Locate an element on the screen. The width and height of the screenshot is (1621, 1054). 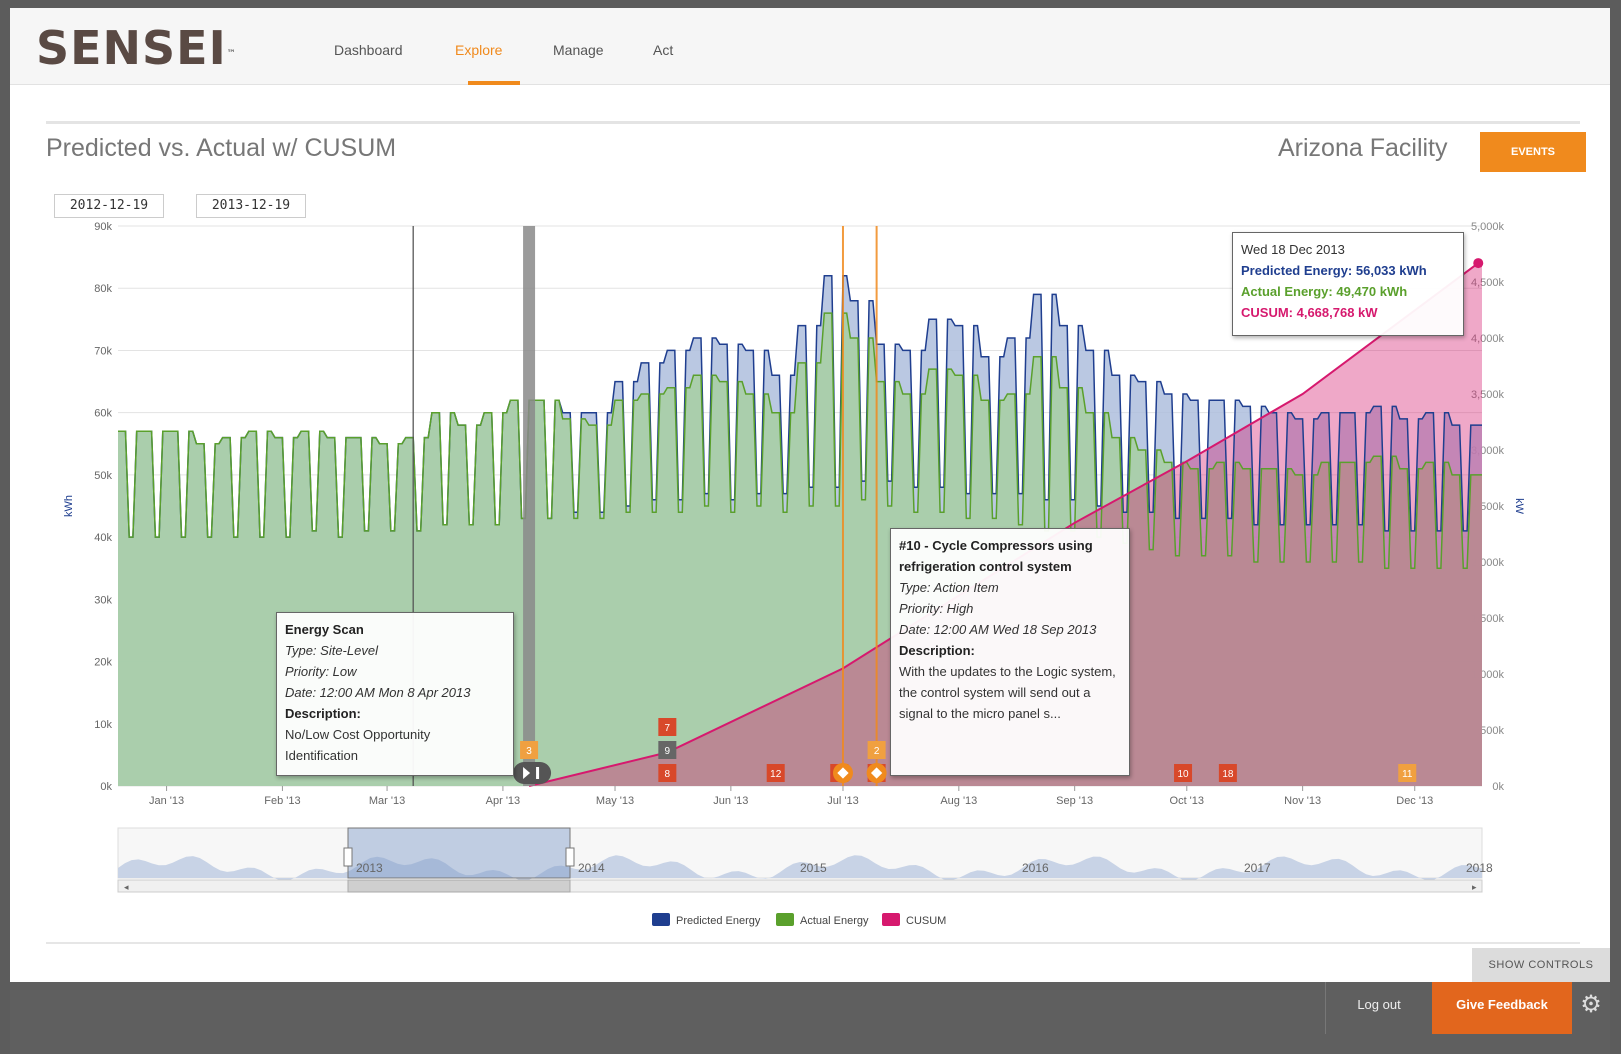
energy-scan-desc: No/Low Cost Opportunity Identification is located at coordinates (358, 745).